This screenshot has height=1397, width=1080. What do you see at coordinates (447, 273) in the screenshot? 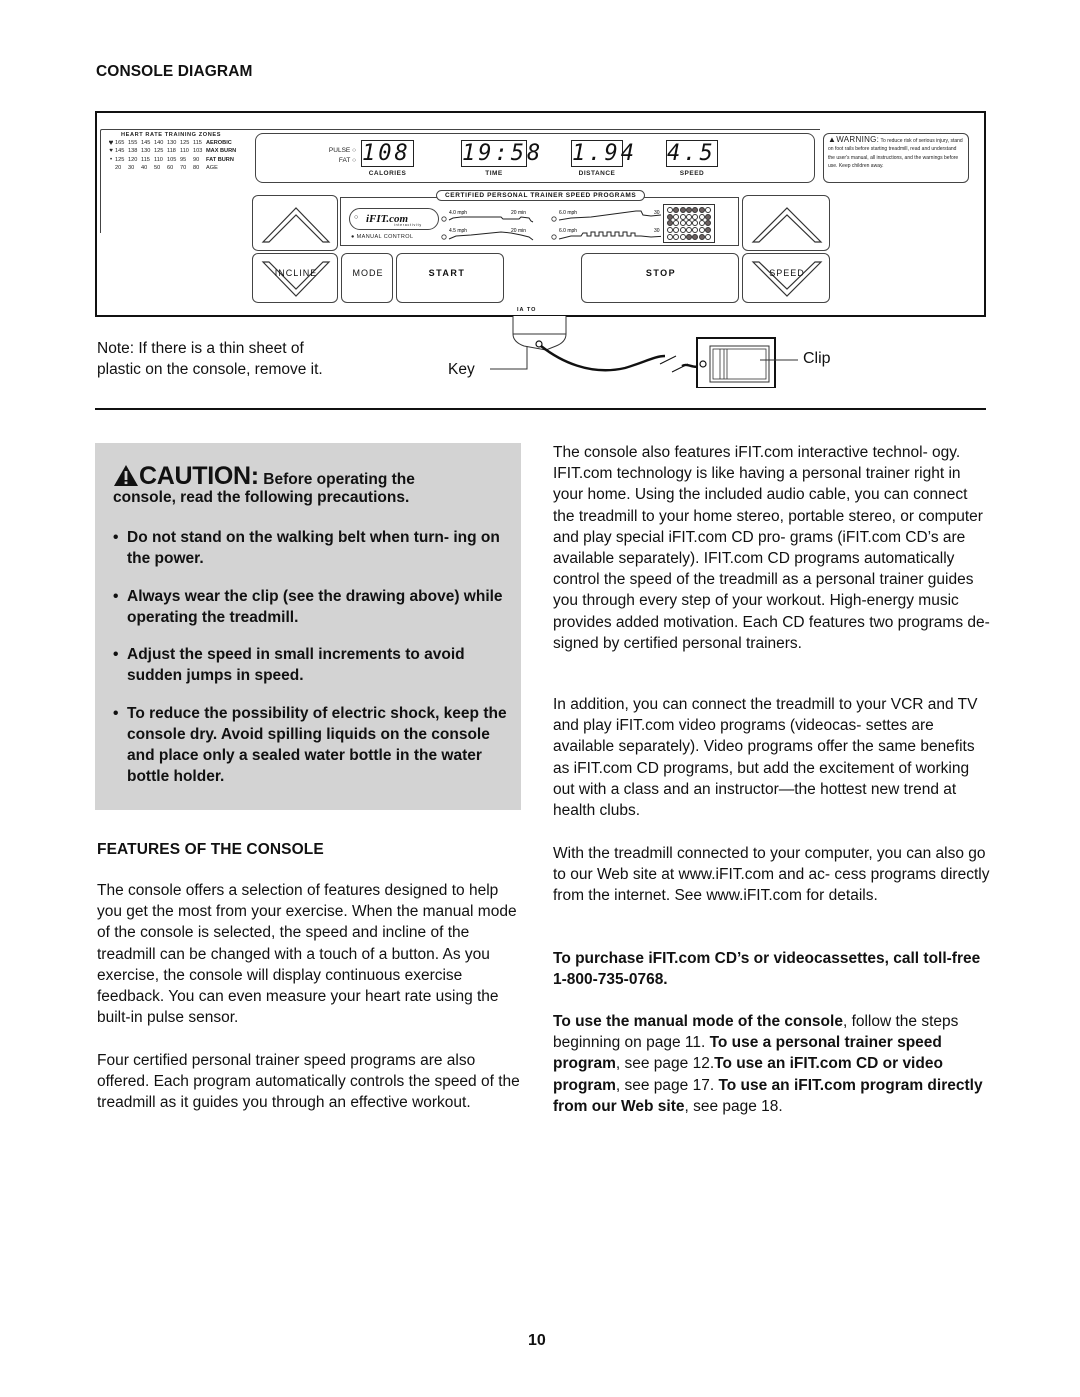
I see `start-label: START` at bounding box center [447, 273].